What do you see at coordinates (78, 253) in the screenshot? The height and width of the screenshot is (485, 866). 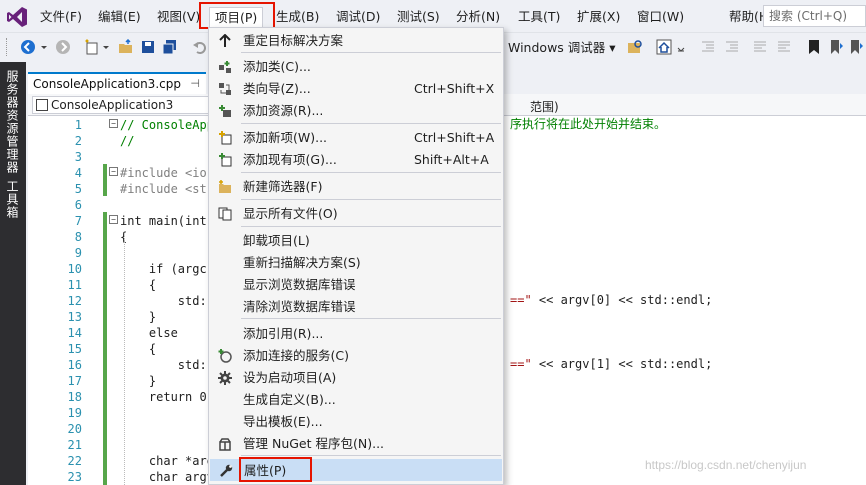 I see `line-number: 9` at bounding box center [78, 253].